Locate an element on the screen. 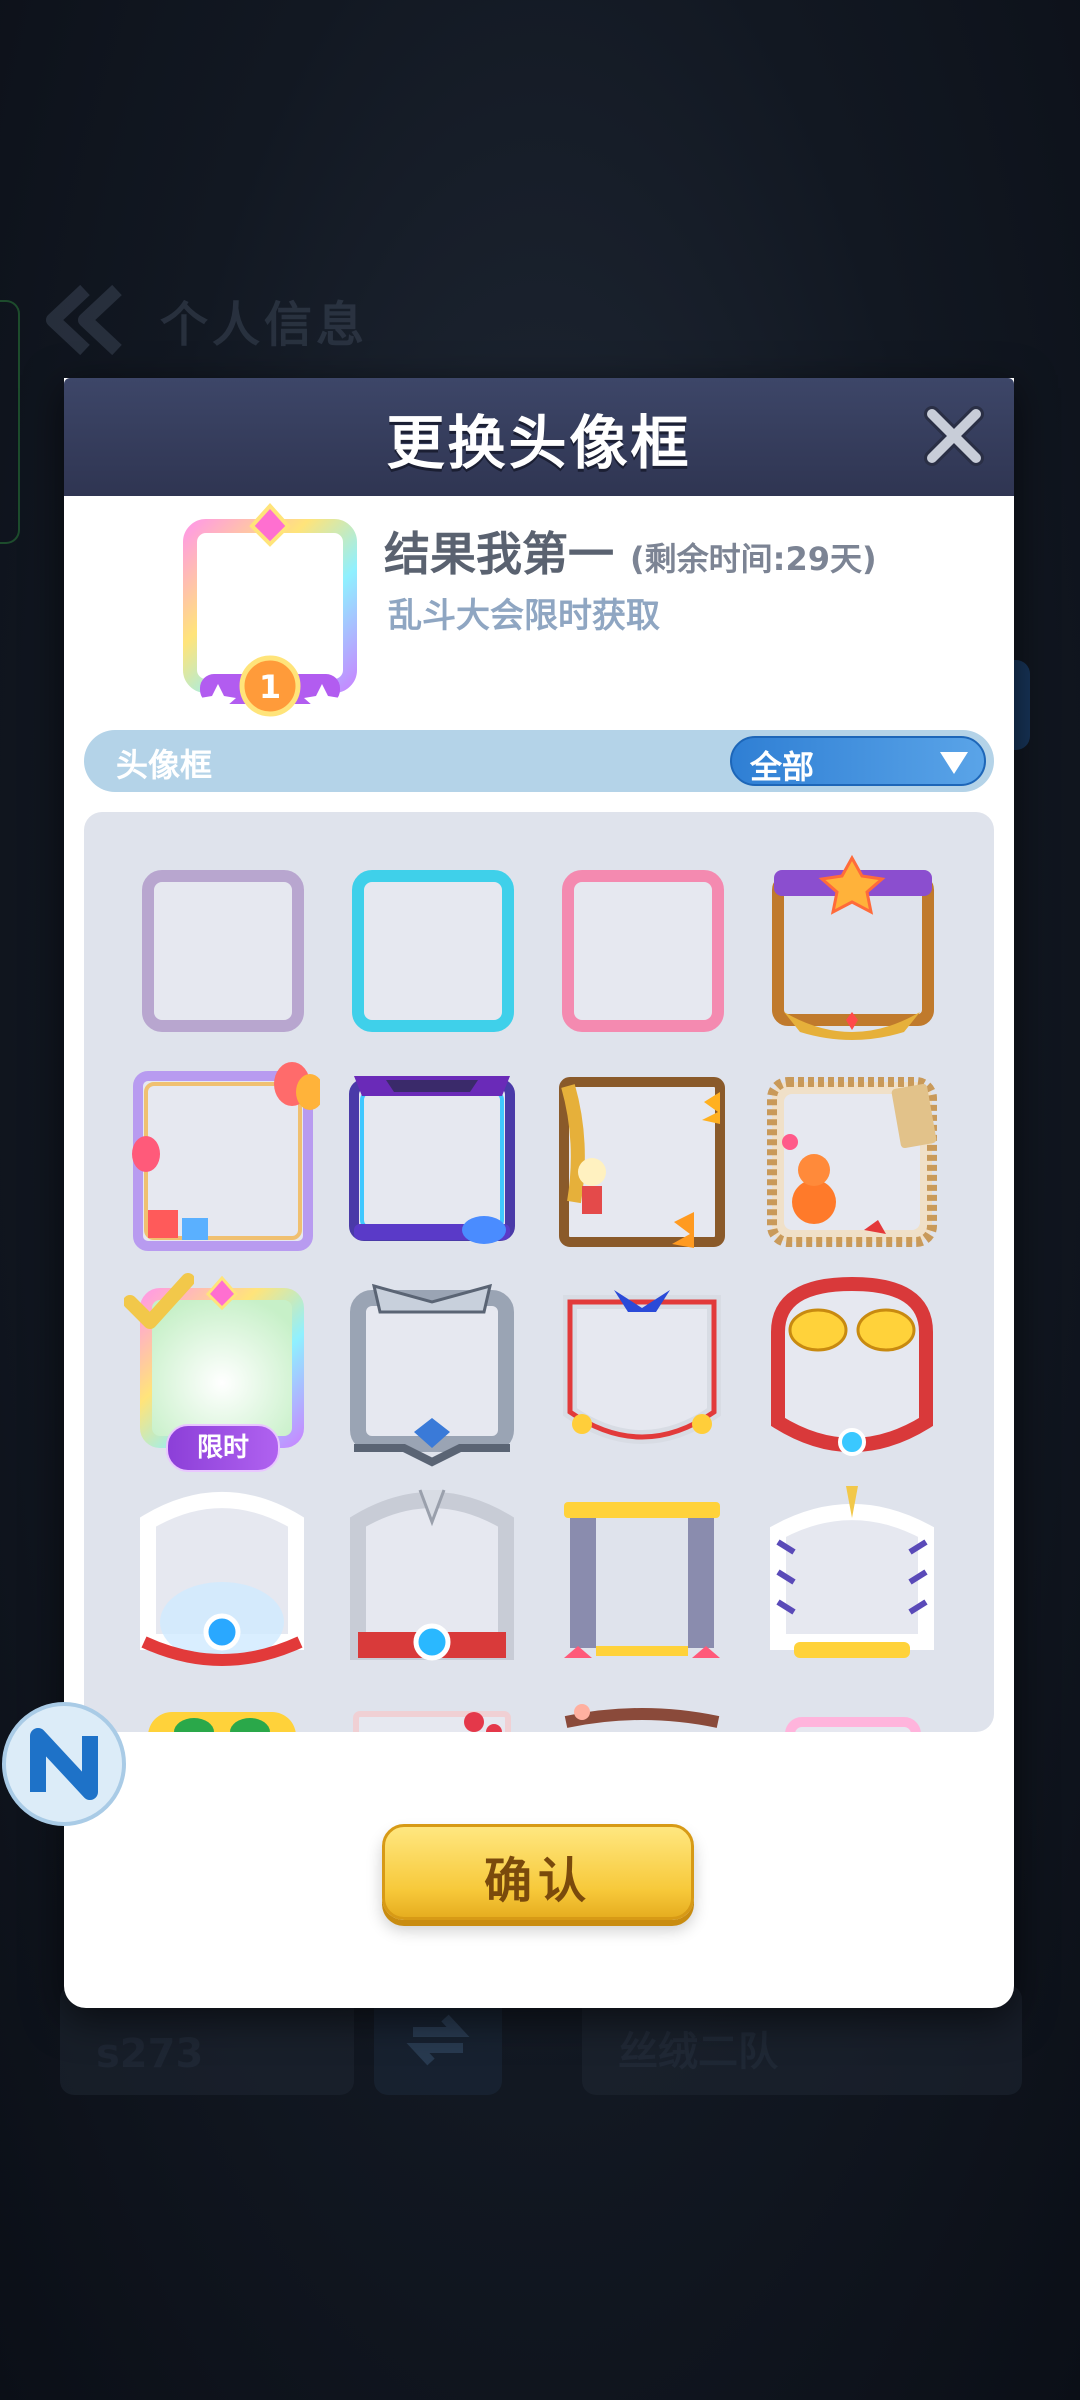 This screenshot has width=1080, height=2400. filter-selected-value: 全部 is located at coordinates (782, 767).